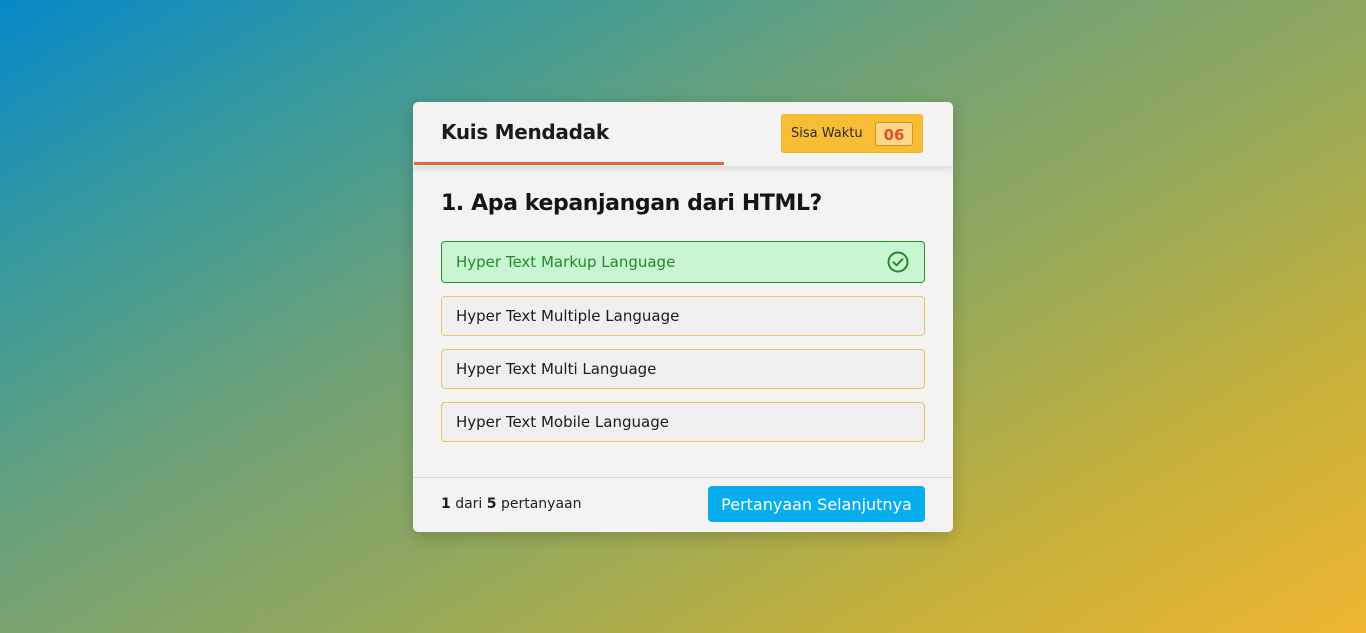  What do you see at coordinates (469, 504) in the screenshot?
I see `counter-between: dari` at bounding box center [469, 504].